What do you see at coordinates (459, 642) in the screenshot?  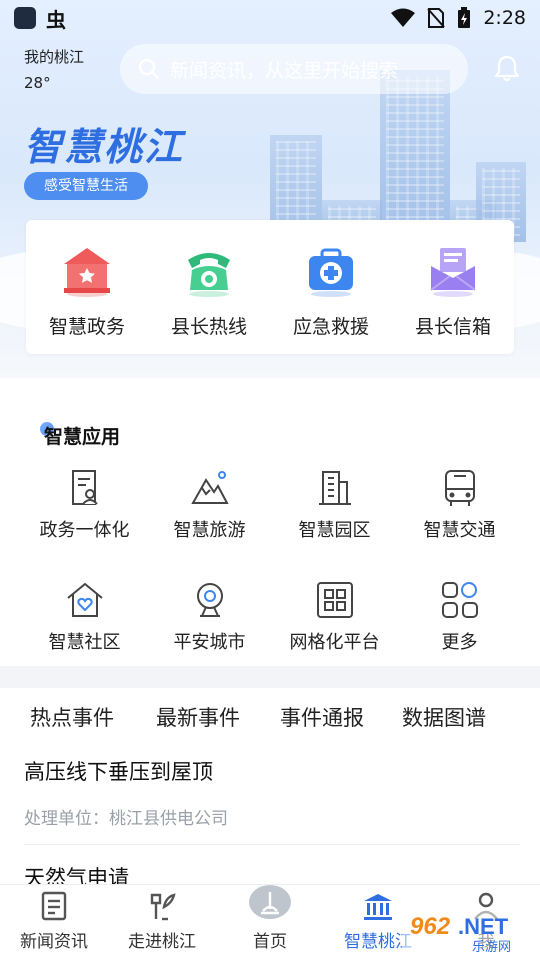 I see `app-label: 更多` at bounding box center [459, 642].